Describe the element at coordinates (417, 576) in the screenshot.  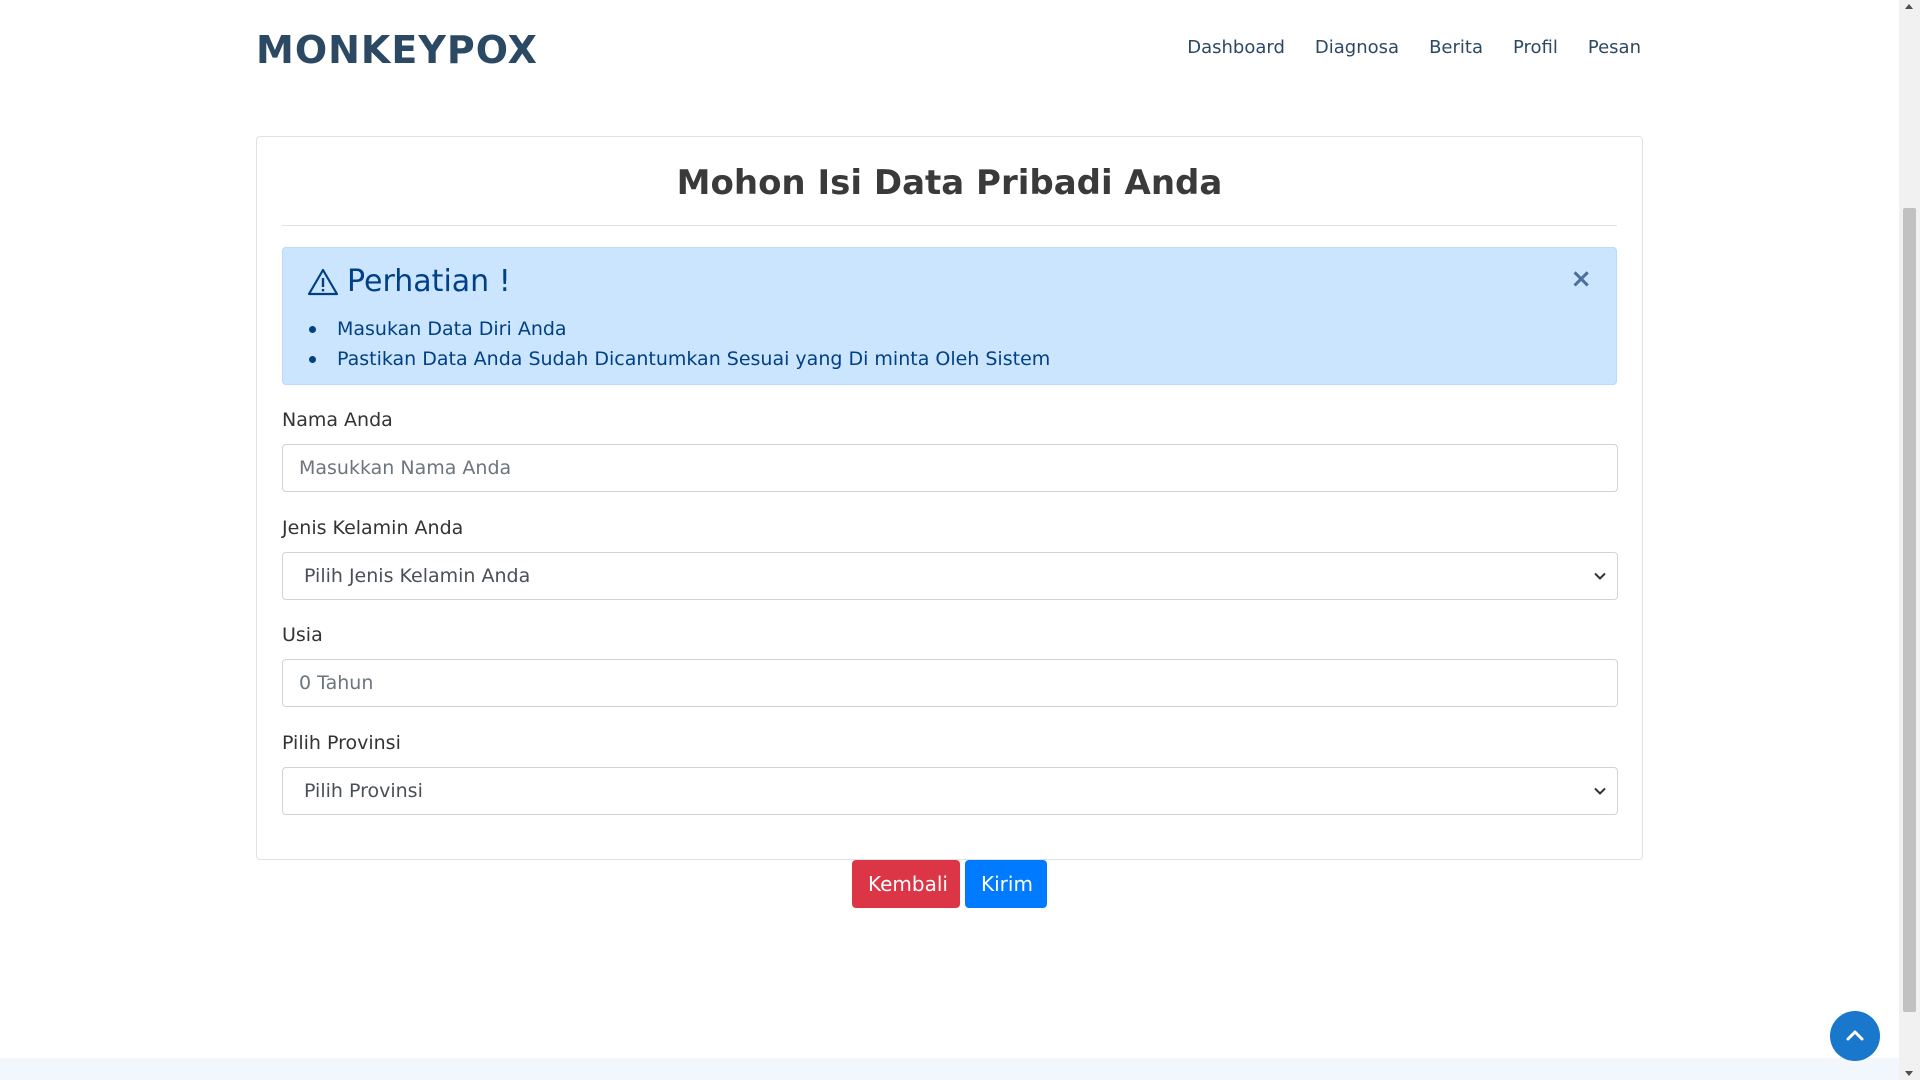
I see `gender-select-value: Pilih Jenis Kelamin Anda` at that location.